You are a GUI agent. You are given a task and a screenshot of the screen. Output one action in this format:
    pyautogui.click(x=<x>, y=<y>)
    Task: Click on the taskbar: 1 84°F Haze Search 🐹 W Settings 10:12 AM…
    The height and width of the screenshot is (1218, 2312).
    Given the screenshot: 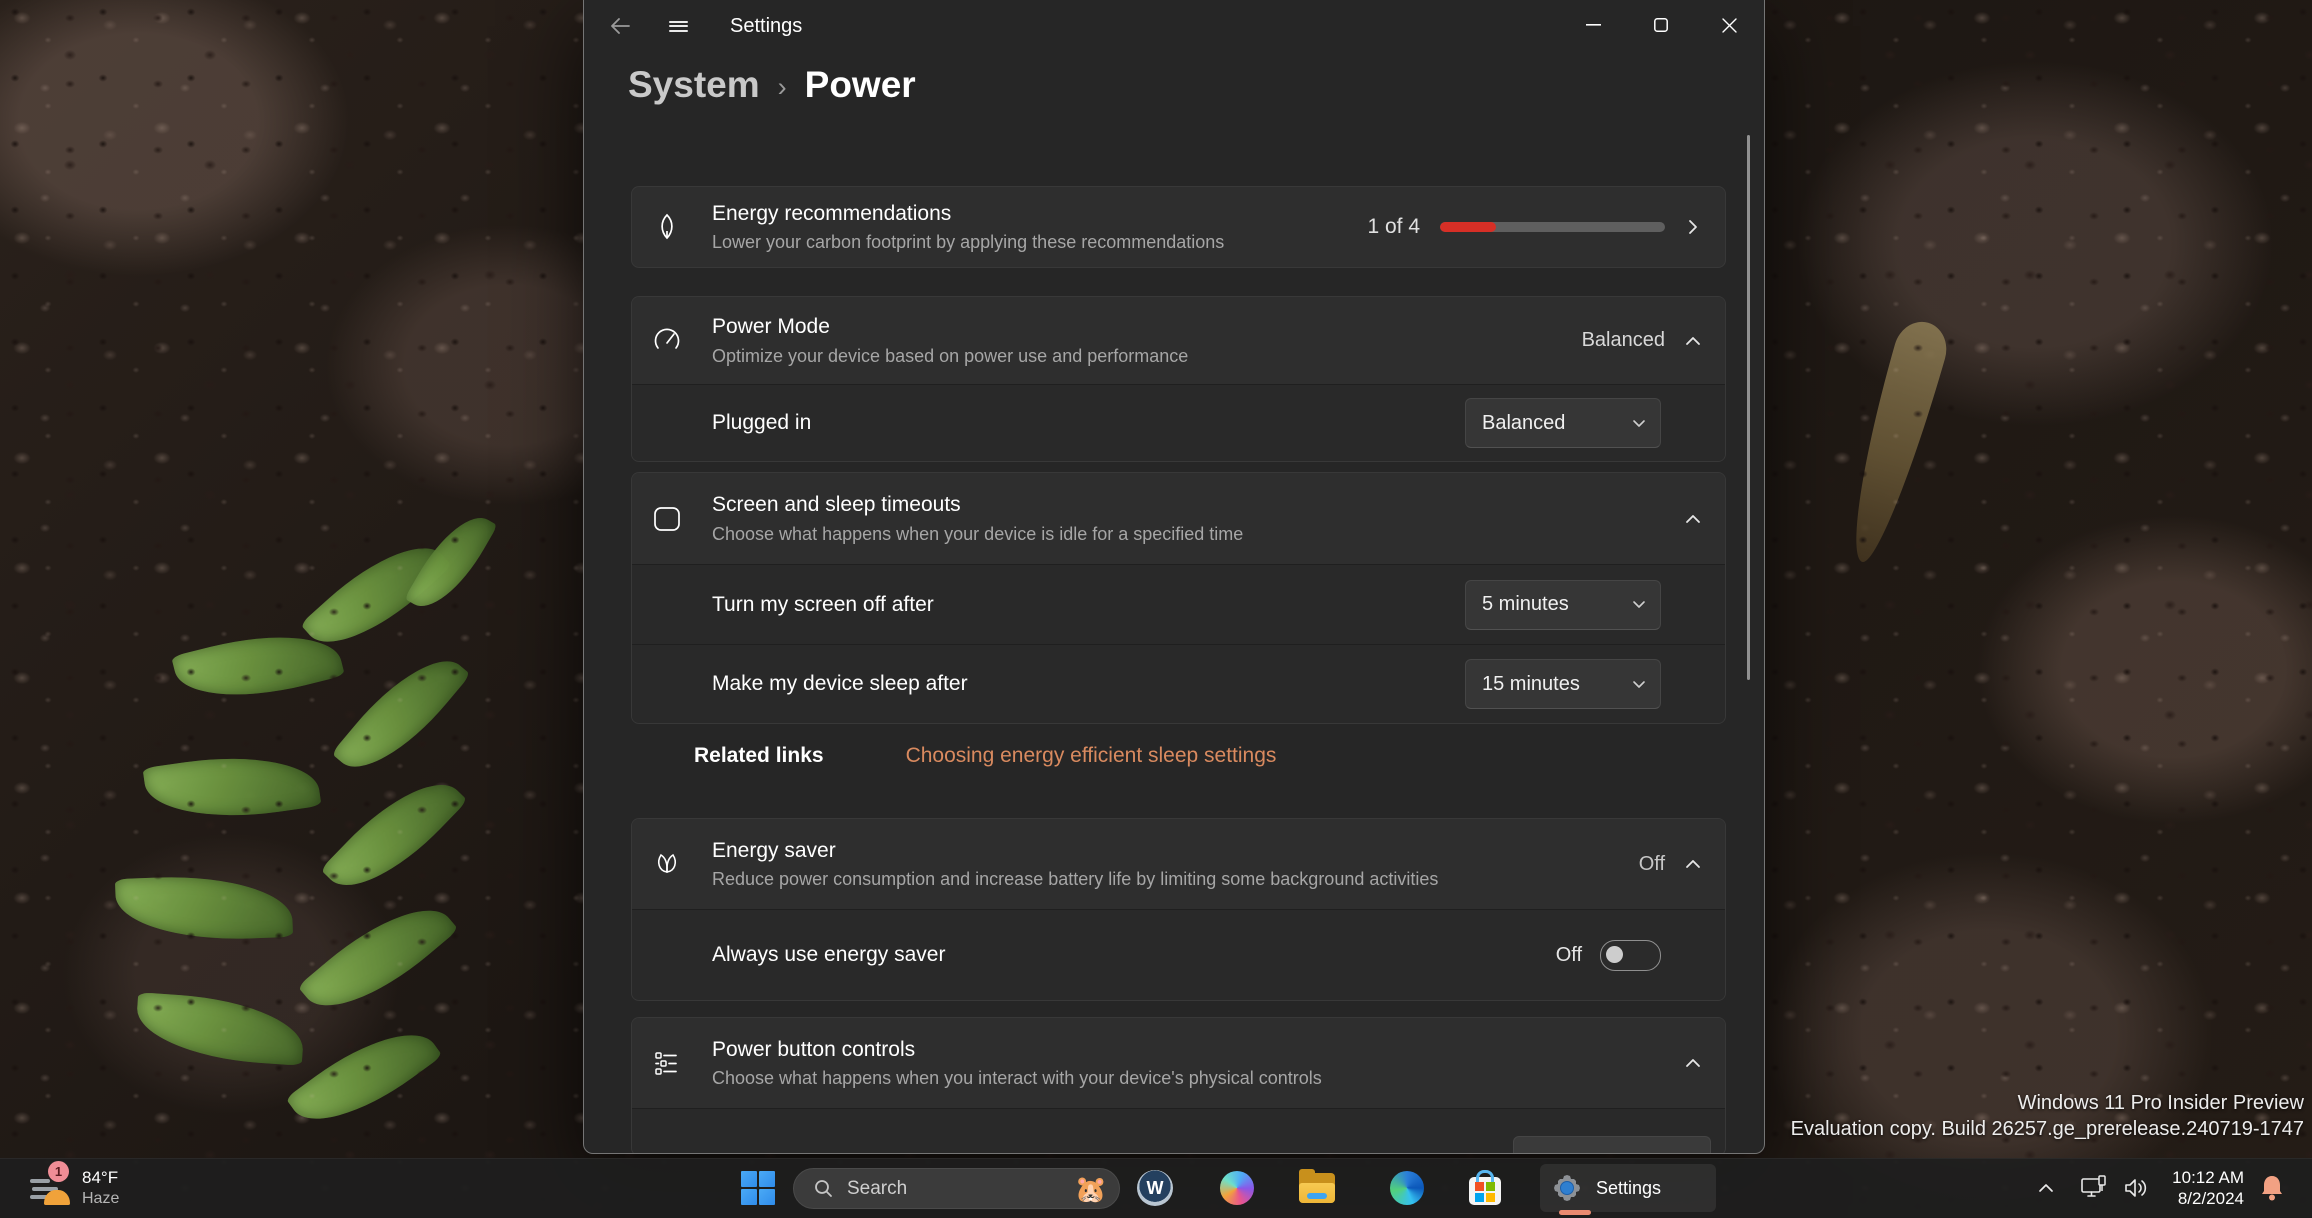 What is the action you would take?
    pyautogui.click(x=1156, y=1188)
    